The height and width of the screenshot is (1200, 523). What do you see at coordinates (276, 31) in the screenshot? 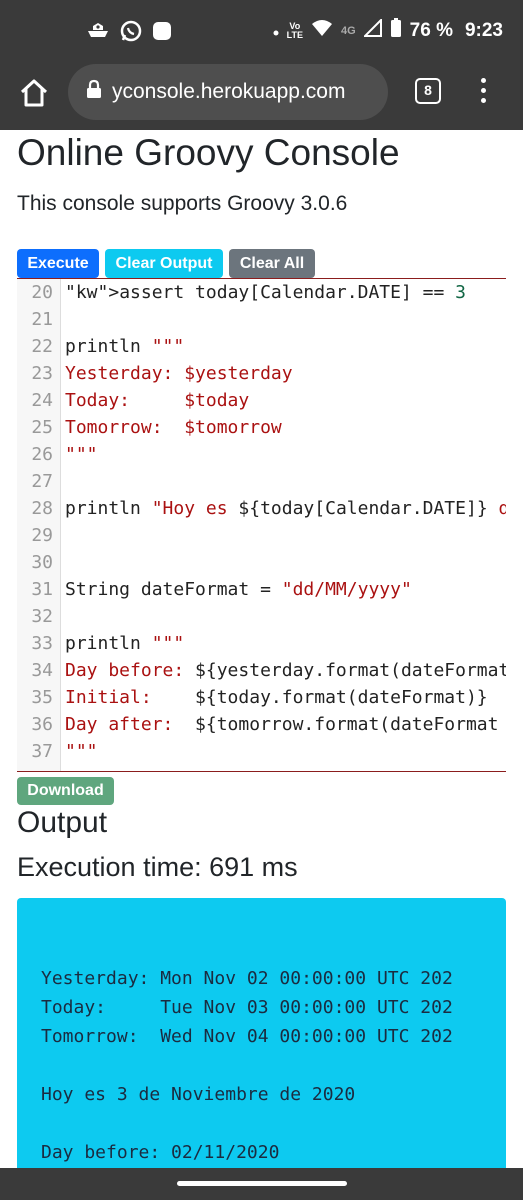
I see `dot-icon` at bounding box center [276, 31].